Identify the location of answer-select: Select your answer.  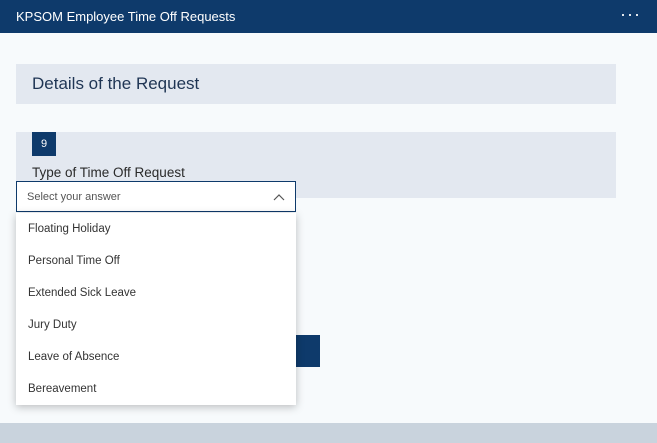
(156, 196).